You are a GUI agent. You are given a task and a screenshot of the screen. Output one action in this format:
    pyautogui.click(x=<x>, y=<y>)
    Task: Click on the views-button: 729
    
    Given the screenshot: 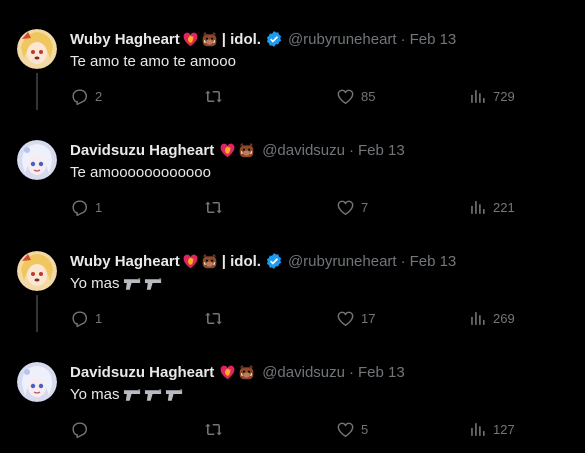 What is the action you would take?
    pyautogui.click(x=491, y=96)
    